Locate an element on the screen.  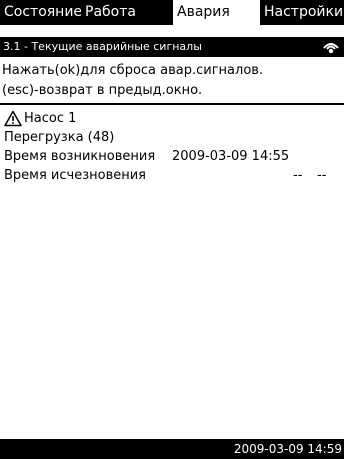
alarm-occurred-row: Время возникновения 2009-03-09 14:55 is located at coordinates (172, 156).